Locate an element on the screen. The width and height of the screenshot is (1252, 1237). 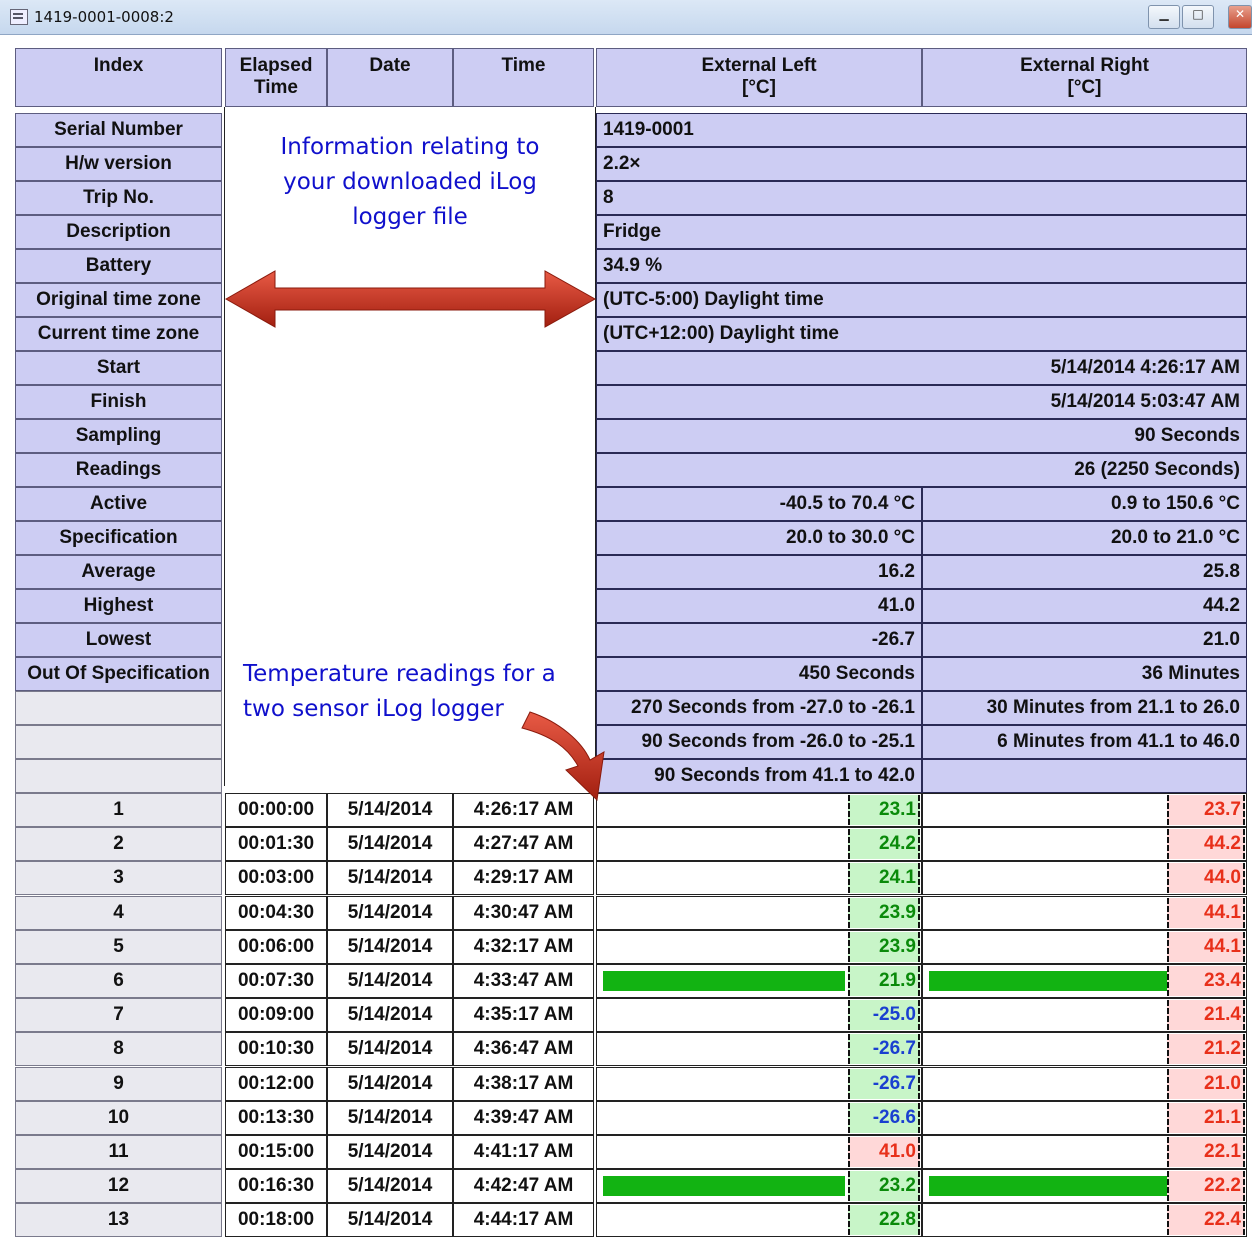
curved-arrow-icon is located at coordinates (563, 756).